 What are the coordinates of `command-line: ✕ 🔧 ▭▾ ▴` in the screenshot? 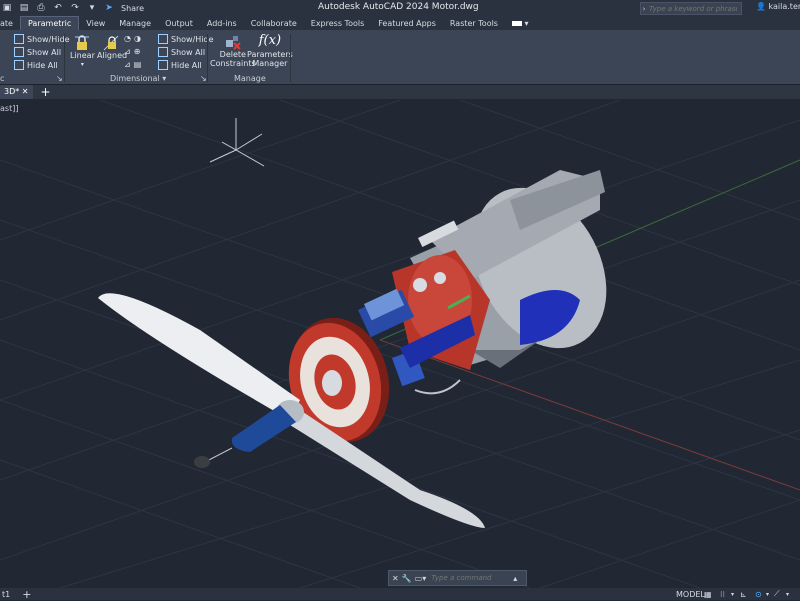 It's located at (457, 578).